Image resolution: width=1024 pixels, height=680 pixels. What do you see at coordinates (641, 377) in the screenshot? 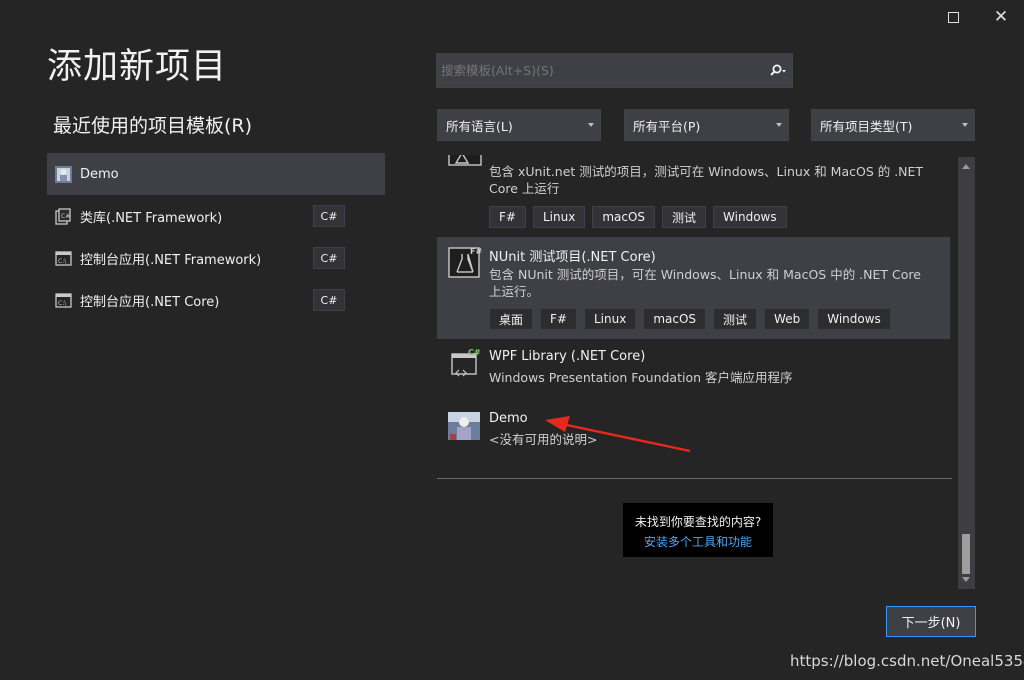
I see `template-description: Windows Presentation Foundation 客户端应用程序` at bounding box center [641, 377].